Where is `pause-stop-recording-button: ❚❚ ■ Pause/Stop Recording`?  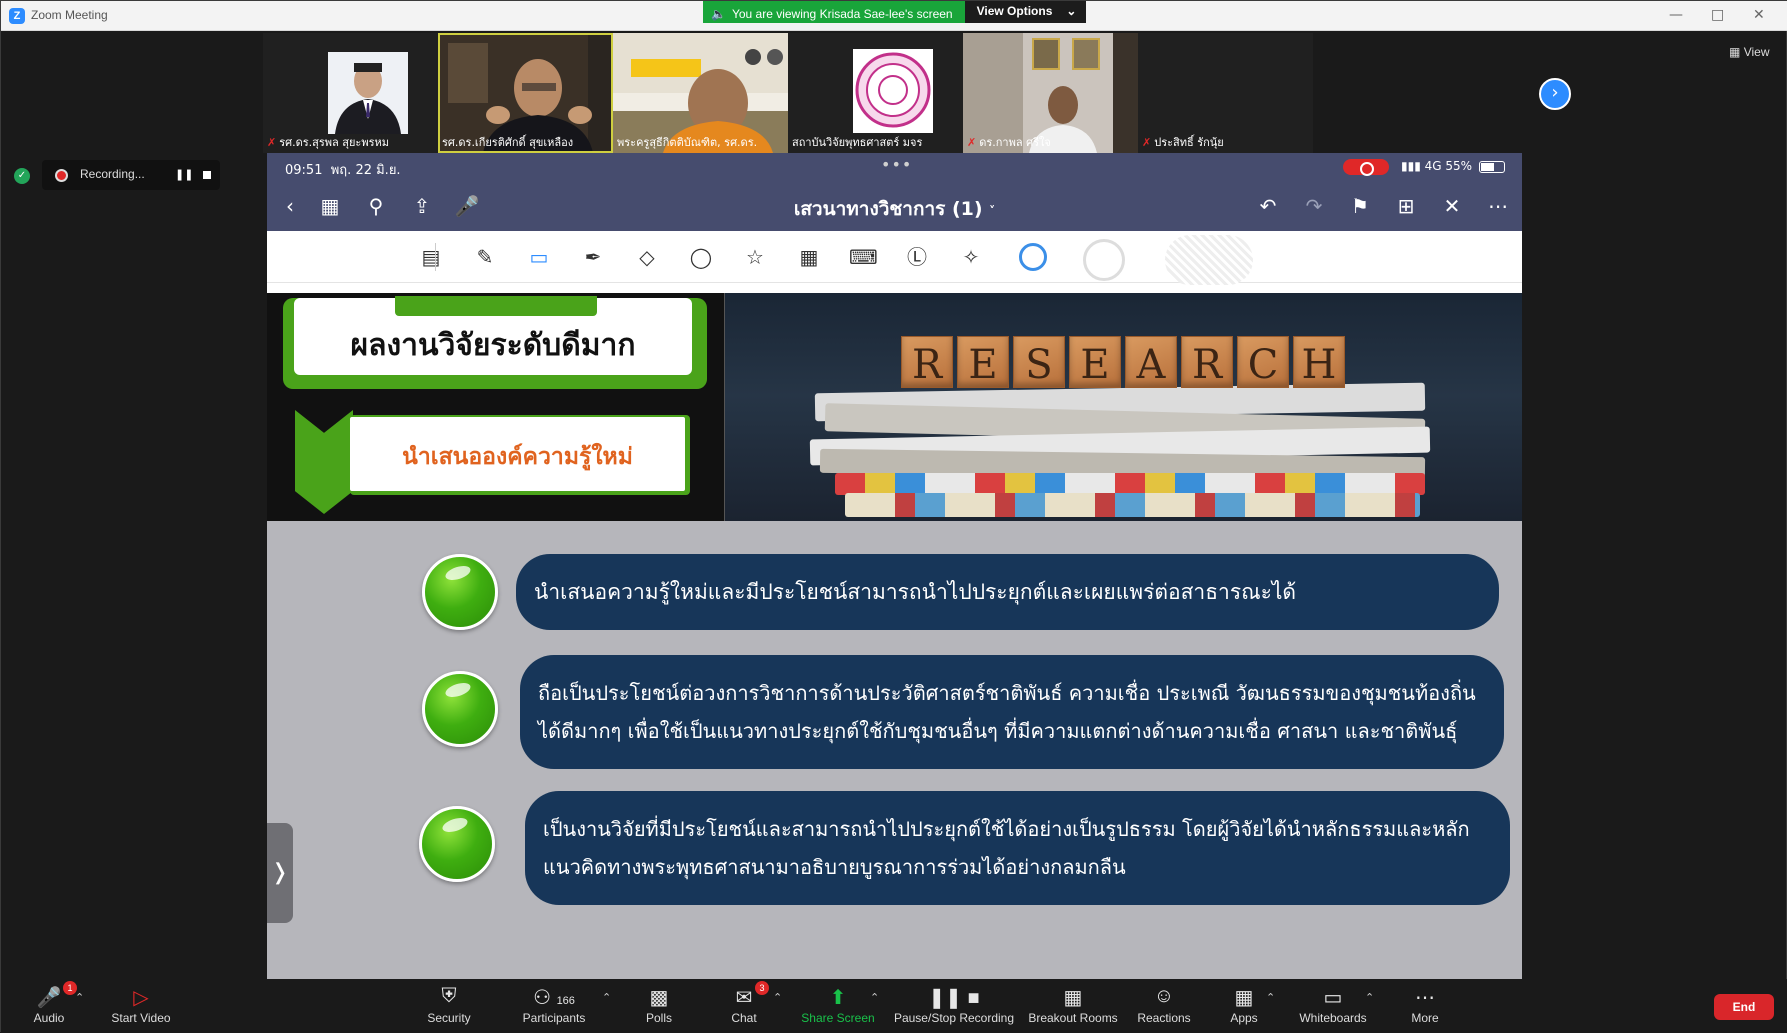
pause-stop-recording-button: ❚❚ ■ Pause/Stop Recording is located at coordinates (954, 1005).